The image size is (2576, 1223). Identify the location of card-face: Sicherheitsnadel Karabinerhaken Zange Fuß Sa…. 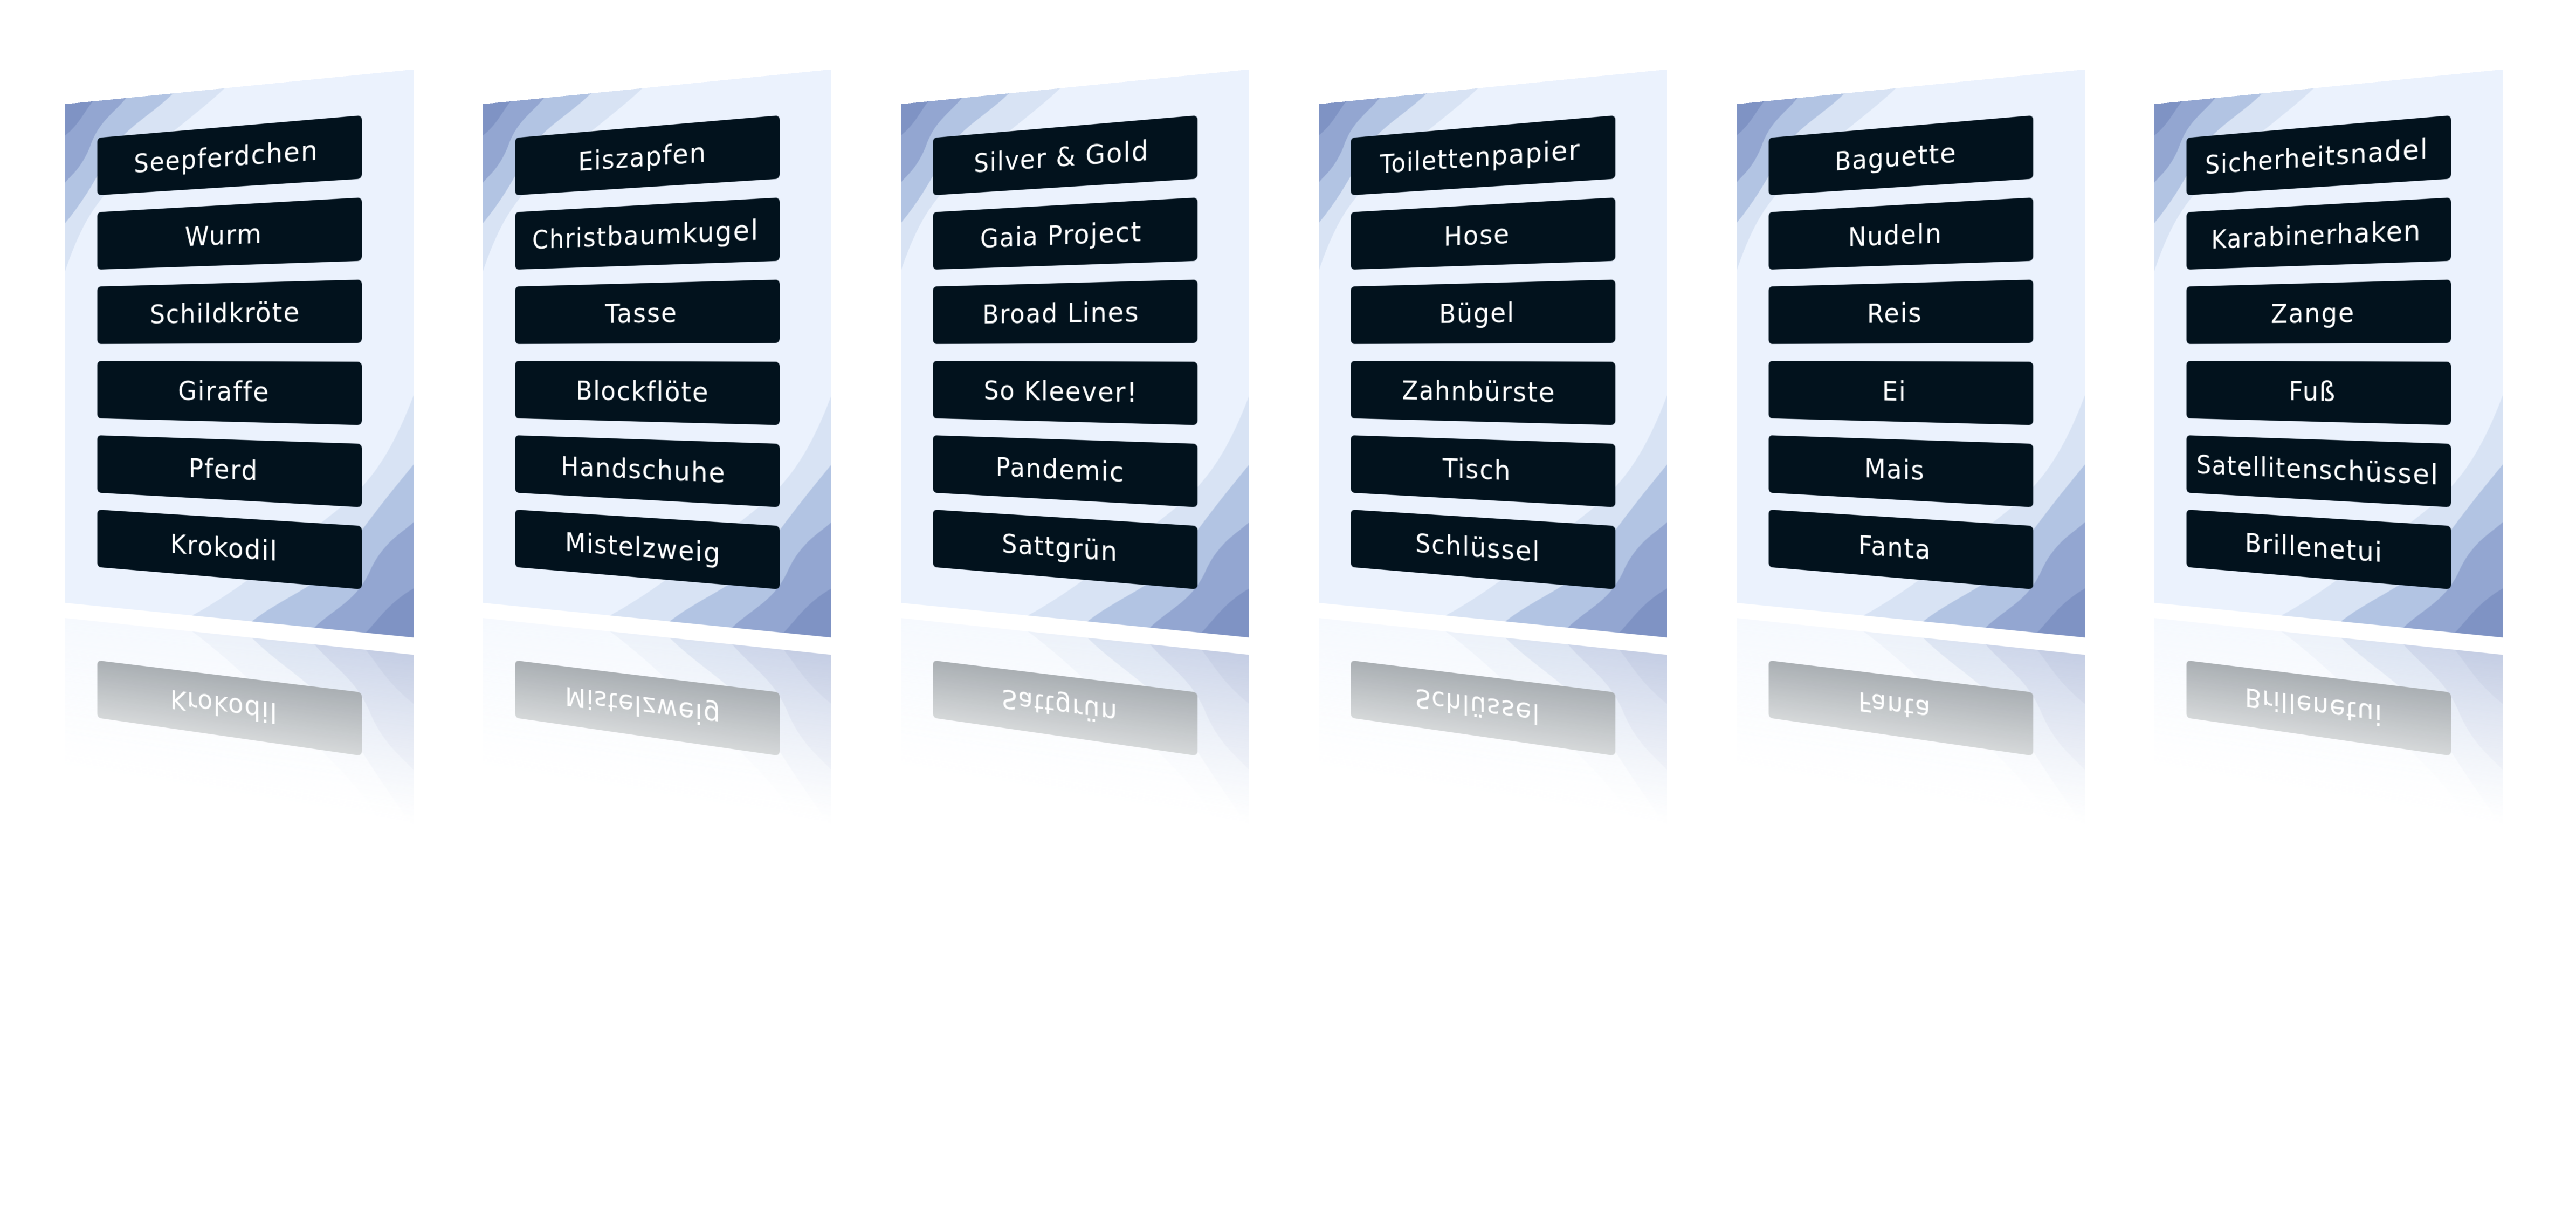
(2328, 353).